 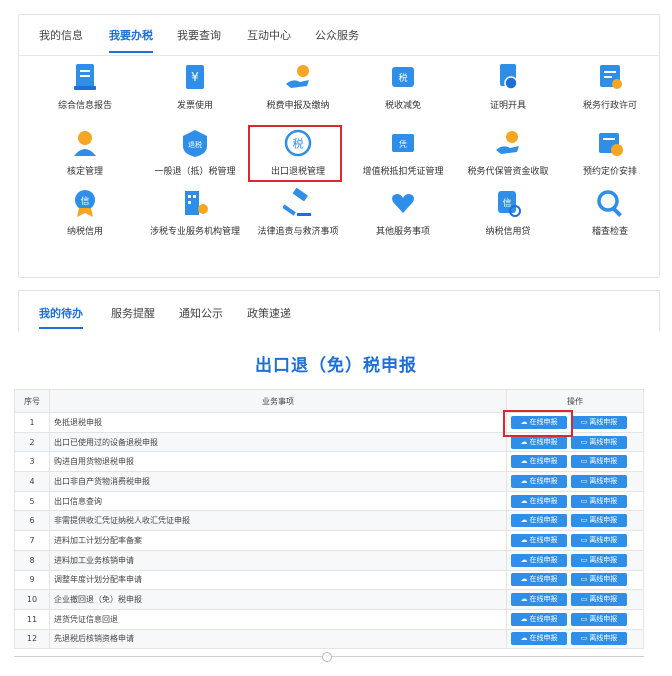 What do you see at coordinates (61, 317) in the screenshot?
I see `tab-my-todo: 我的待办` at bounding box center [61, 317].